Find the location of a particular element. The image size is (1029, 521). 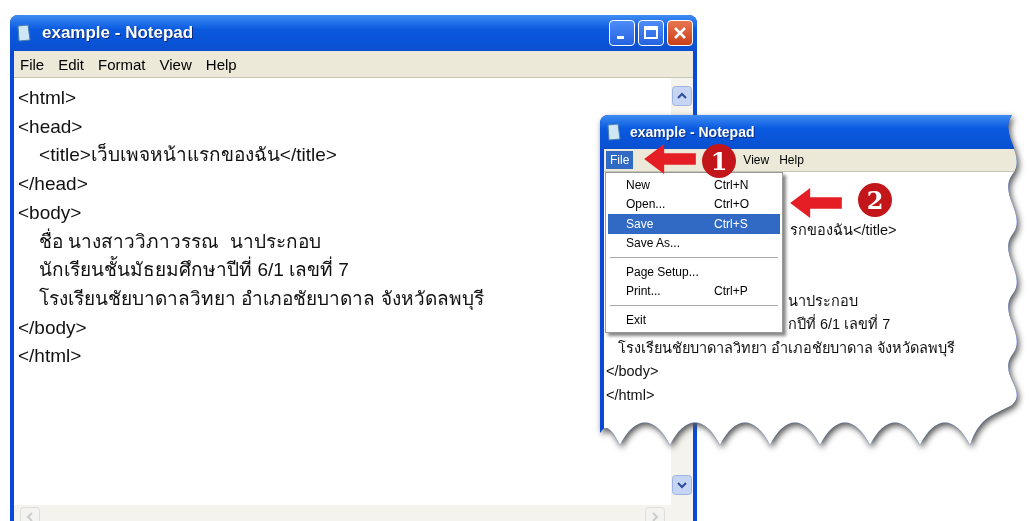

scroll-down-icon is located at coordinates (682, 485).